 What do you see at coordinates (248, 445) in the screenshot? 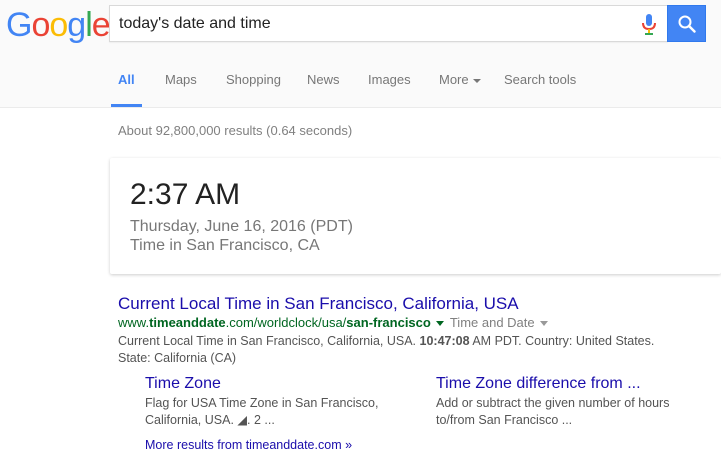
I see `more-results-link: More results from timeanddate.com »` at bounding box center [248, 445].